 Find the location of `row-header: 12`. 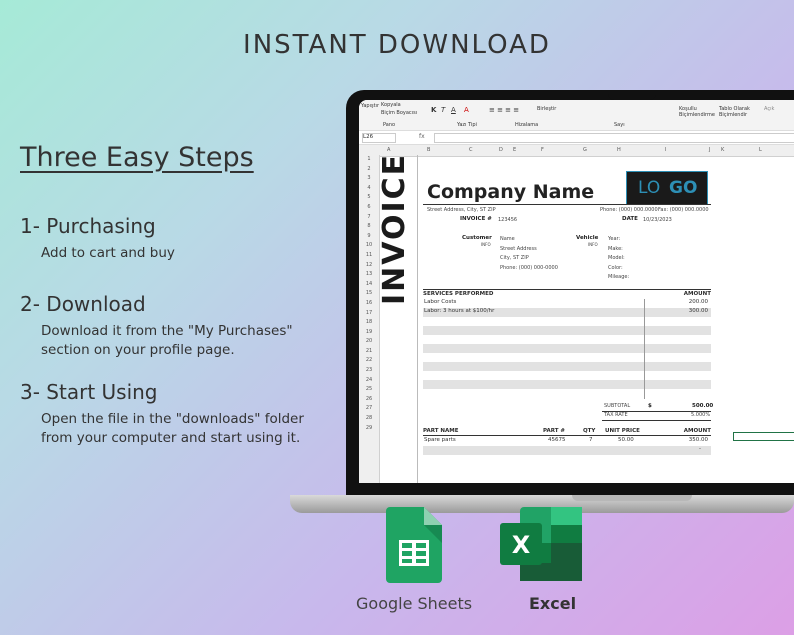

row-header: 12 is located at coordinates (369, 266).